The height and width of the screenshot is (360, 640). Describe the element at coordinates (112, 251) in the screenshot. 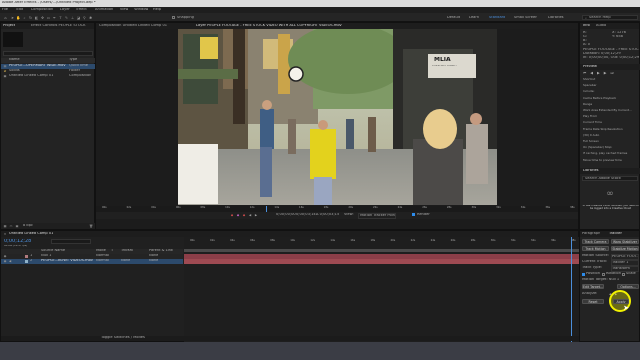

I see `column-t: T` at that location.